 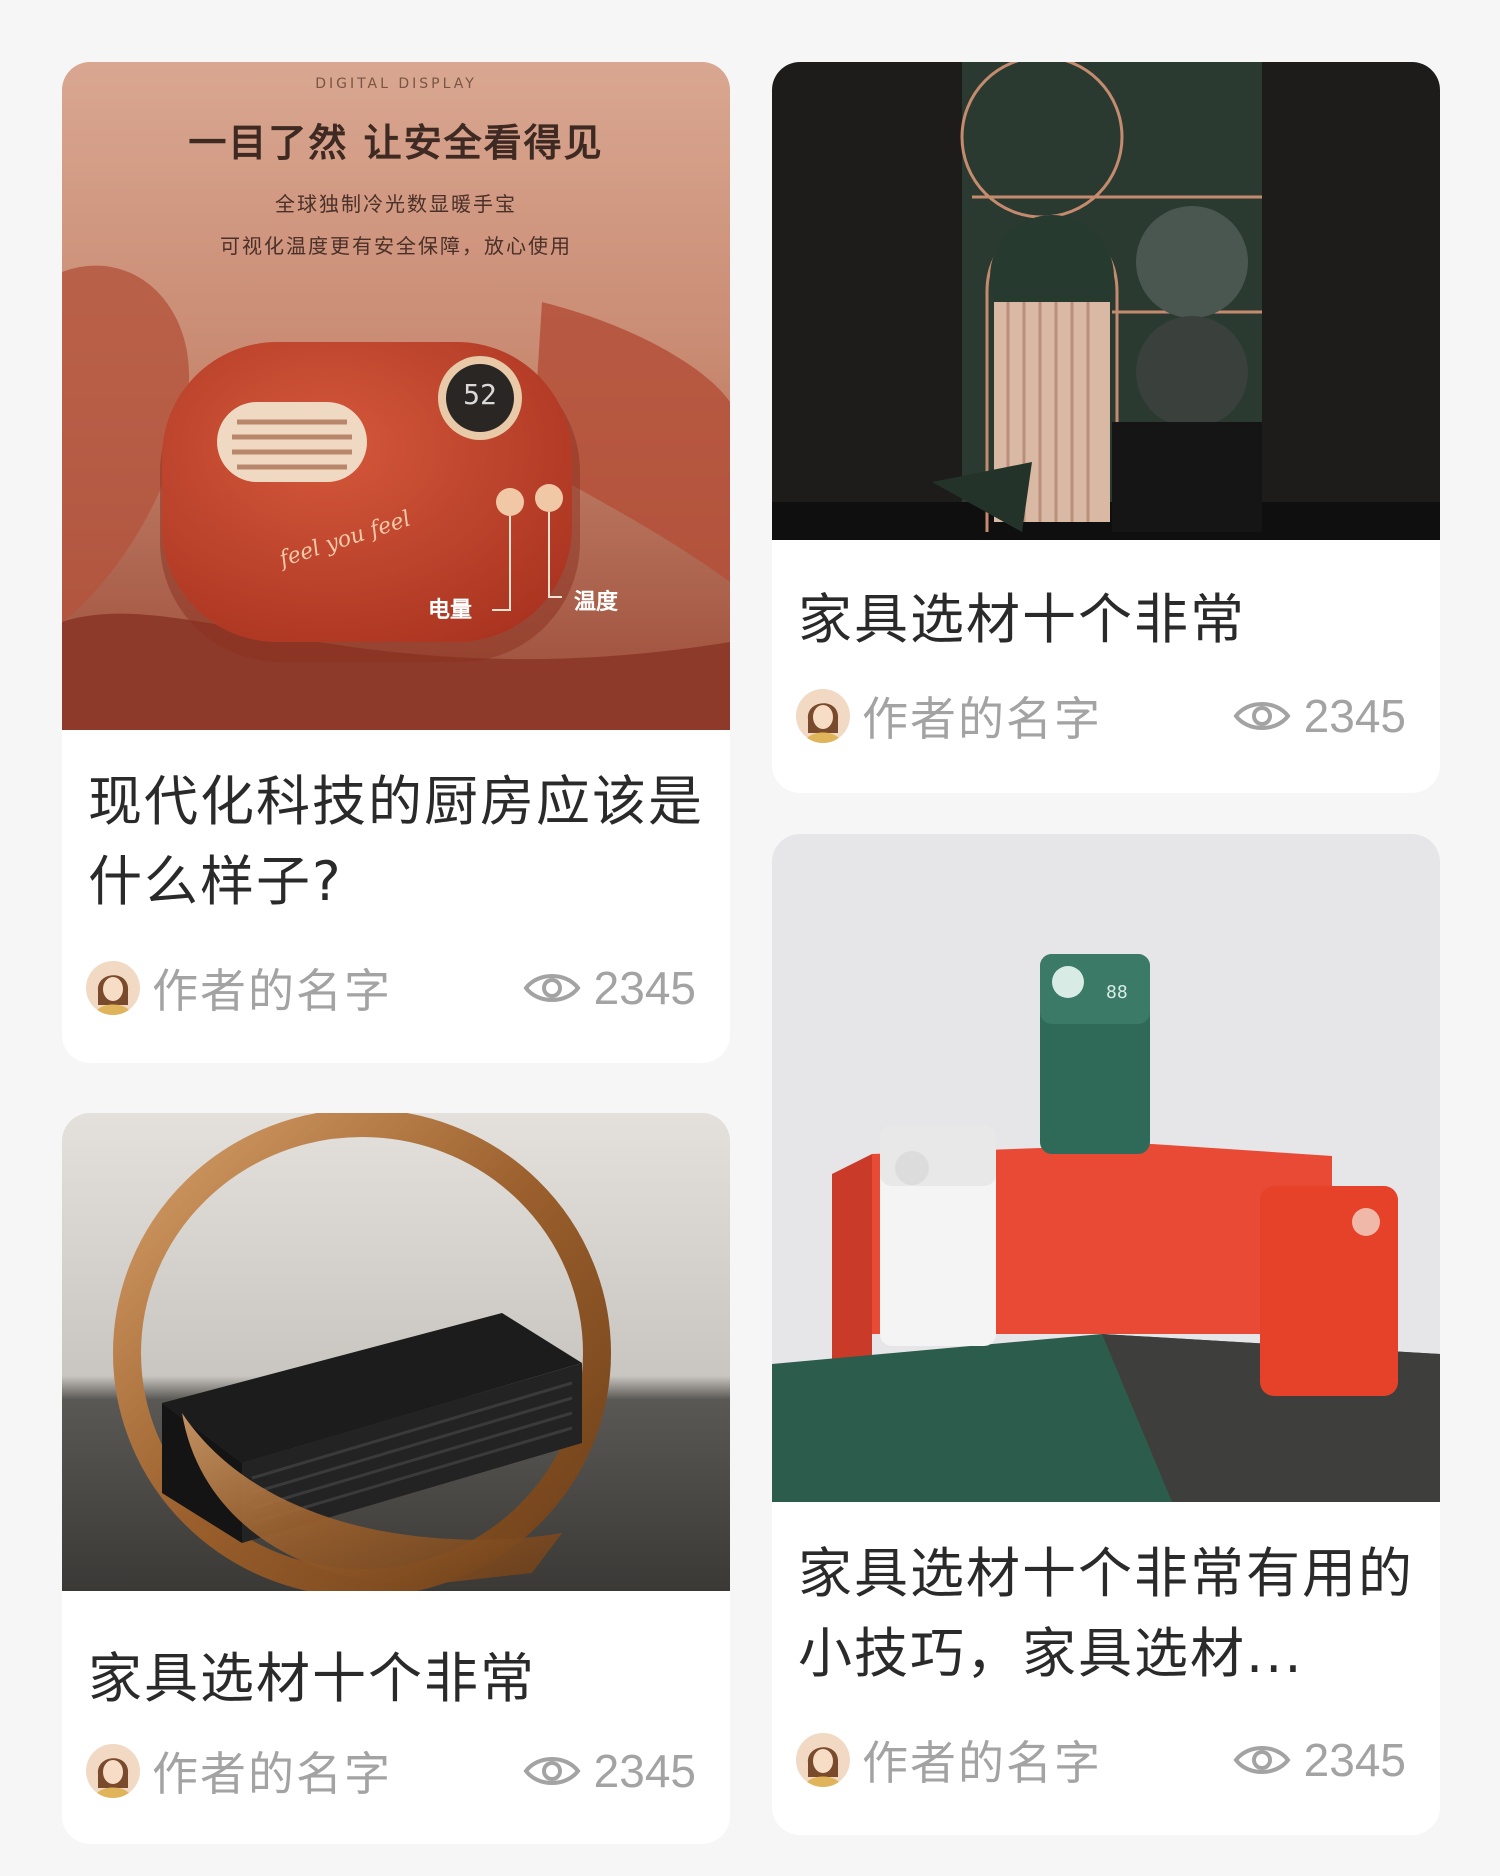 I want to click on dispenser-display: 88, so click(x=1117, y=992).